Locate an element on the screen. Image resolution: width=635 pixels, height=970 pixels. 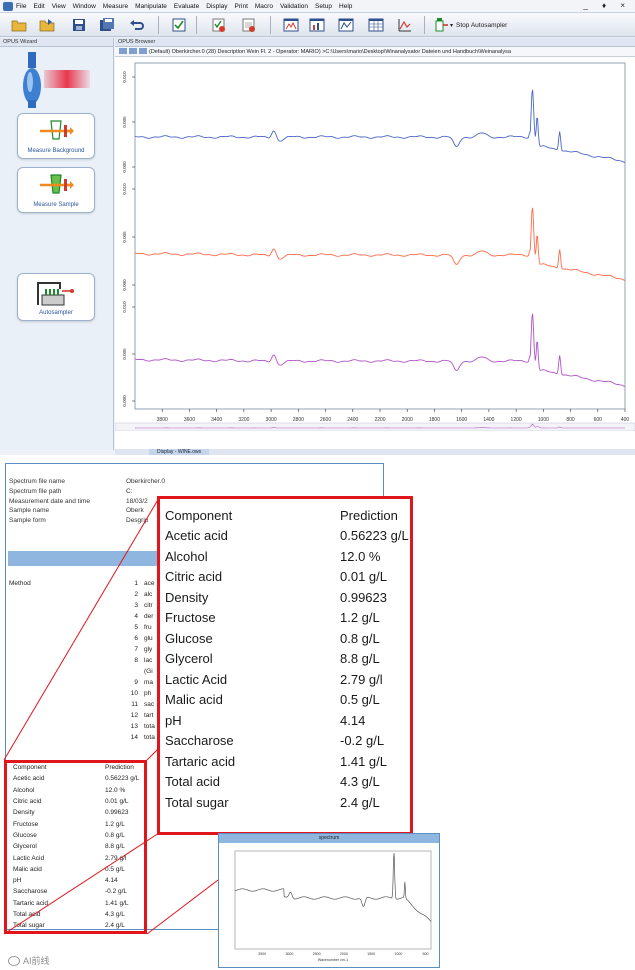
document-tab-bar: Display - WINE.ows is located at coordinates (375, 452).